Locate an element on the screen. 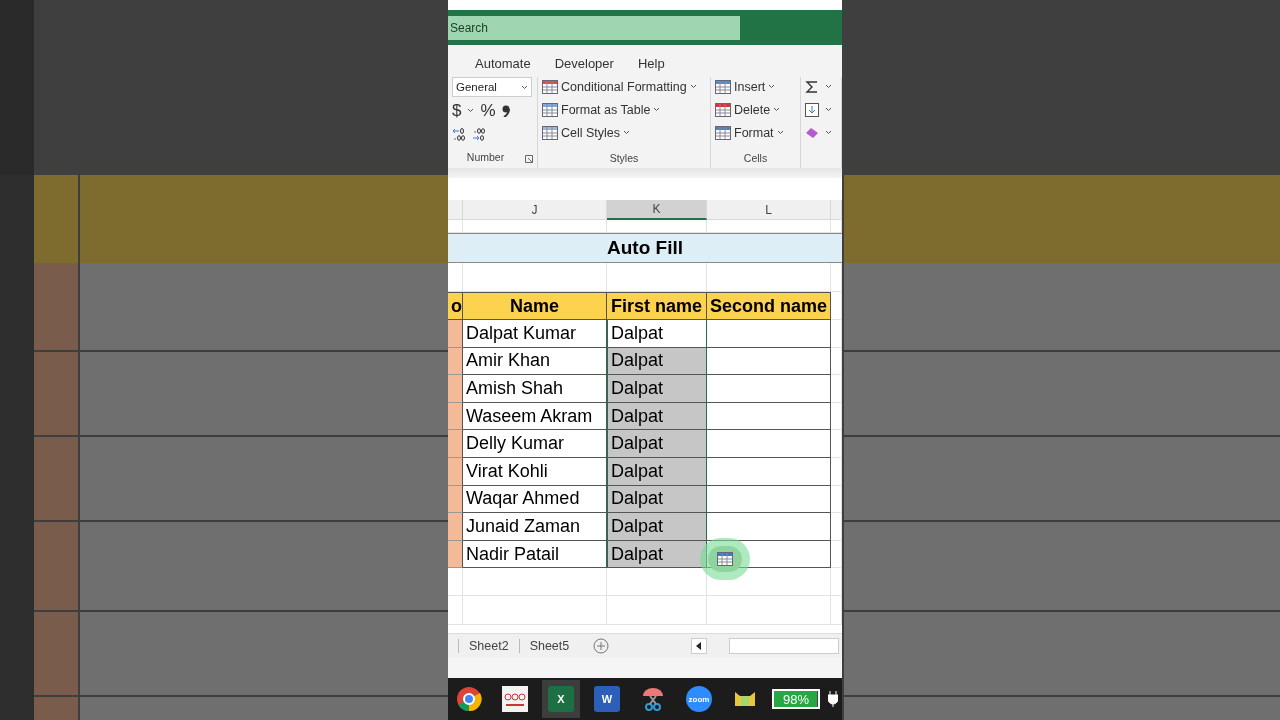  header-cell: First name is located at coordinates (657, 306).